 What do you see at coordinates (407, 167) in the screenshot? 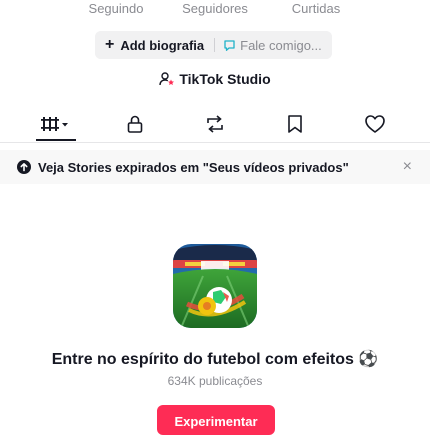
I see `close-icon: ×` at bounding box center [407, 167].